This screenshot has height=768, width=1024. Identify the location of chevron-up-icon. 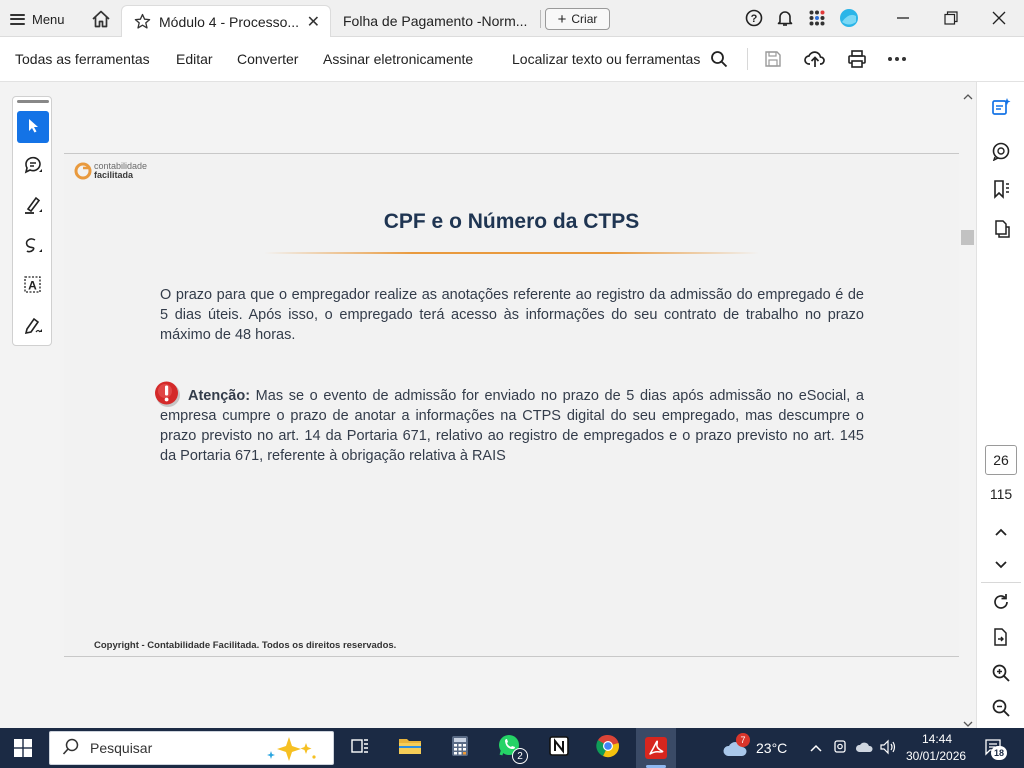
(1001, 533).